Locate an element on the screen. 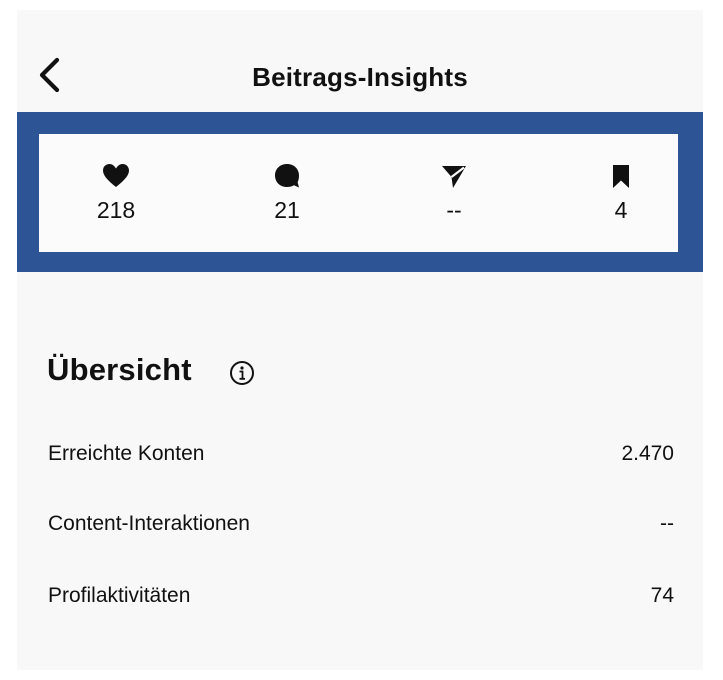  saves-count: 4 is located at coordinates (621, 210).